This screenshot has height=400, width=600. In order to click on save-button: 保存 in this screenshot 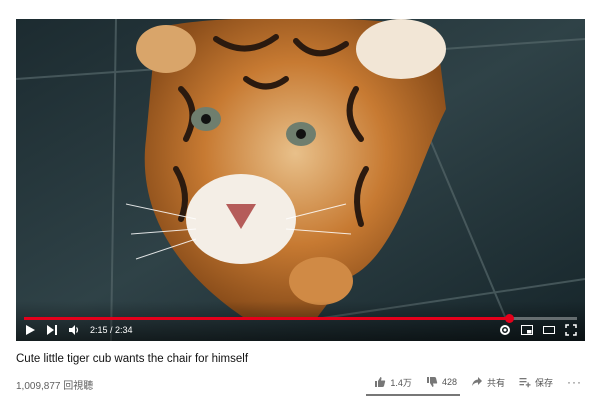, I will do `click(536, 382)`.